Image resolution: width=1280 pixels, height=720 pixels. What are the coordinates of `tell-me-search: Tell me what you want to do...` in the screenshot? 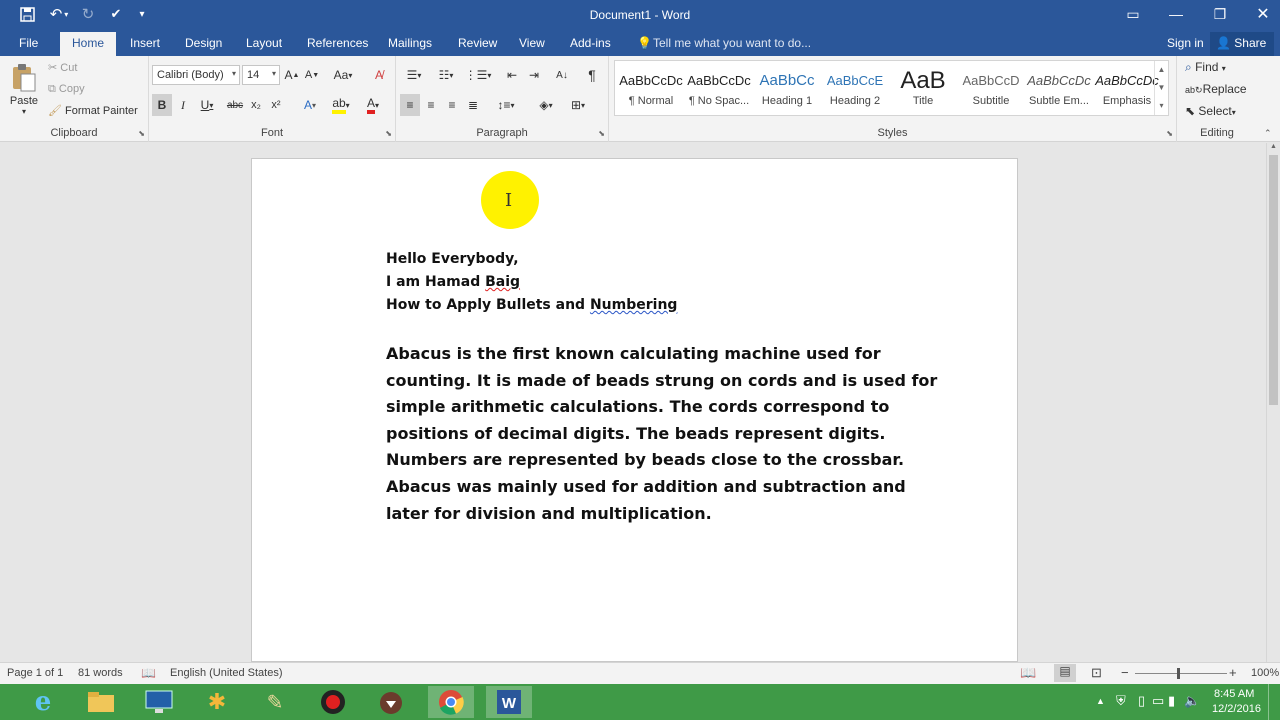 It's located at (732, 43).